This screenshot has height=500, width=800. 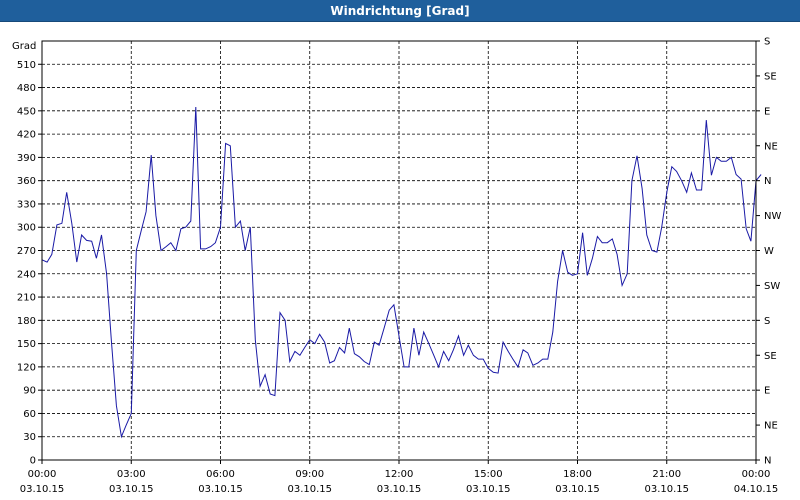 I want to click on y-tick-label: 510, so click(x=26, y=65).